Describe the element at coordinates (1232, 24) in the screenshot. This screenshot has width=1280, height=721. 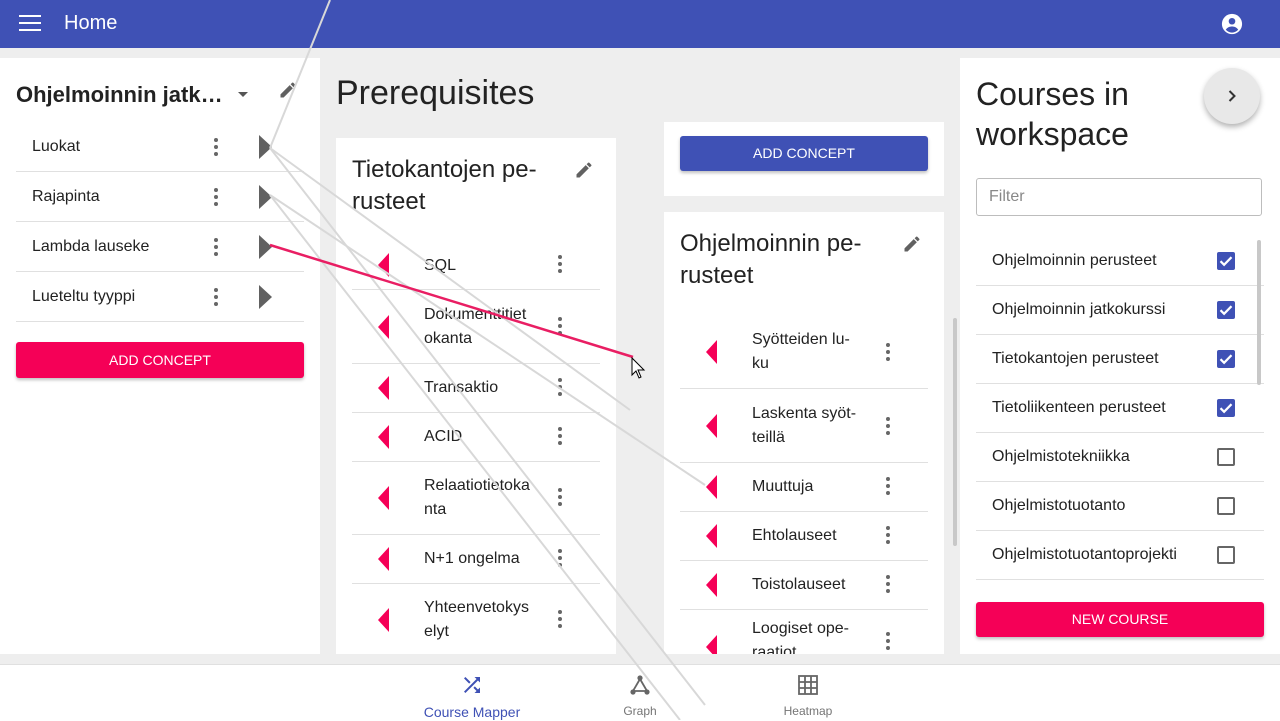
I see `account-circle-icon` at that location.